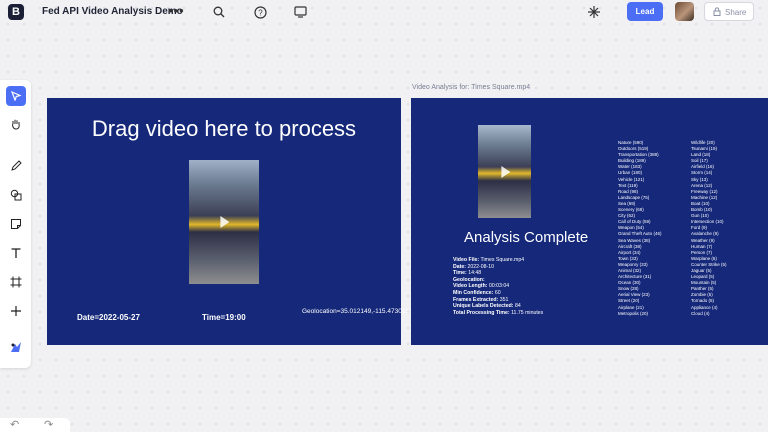  What do you see at coordinates (487, 306) in the screenshot?
I see `detail-row: Unique Labels Detected: 84` at bounding box center [487, 306].